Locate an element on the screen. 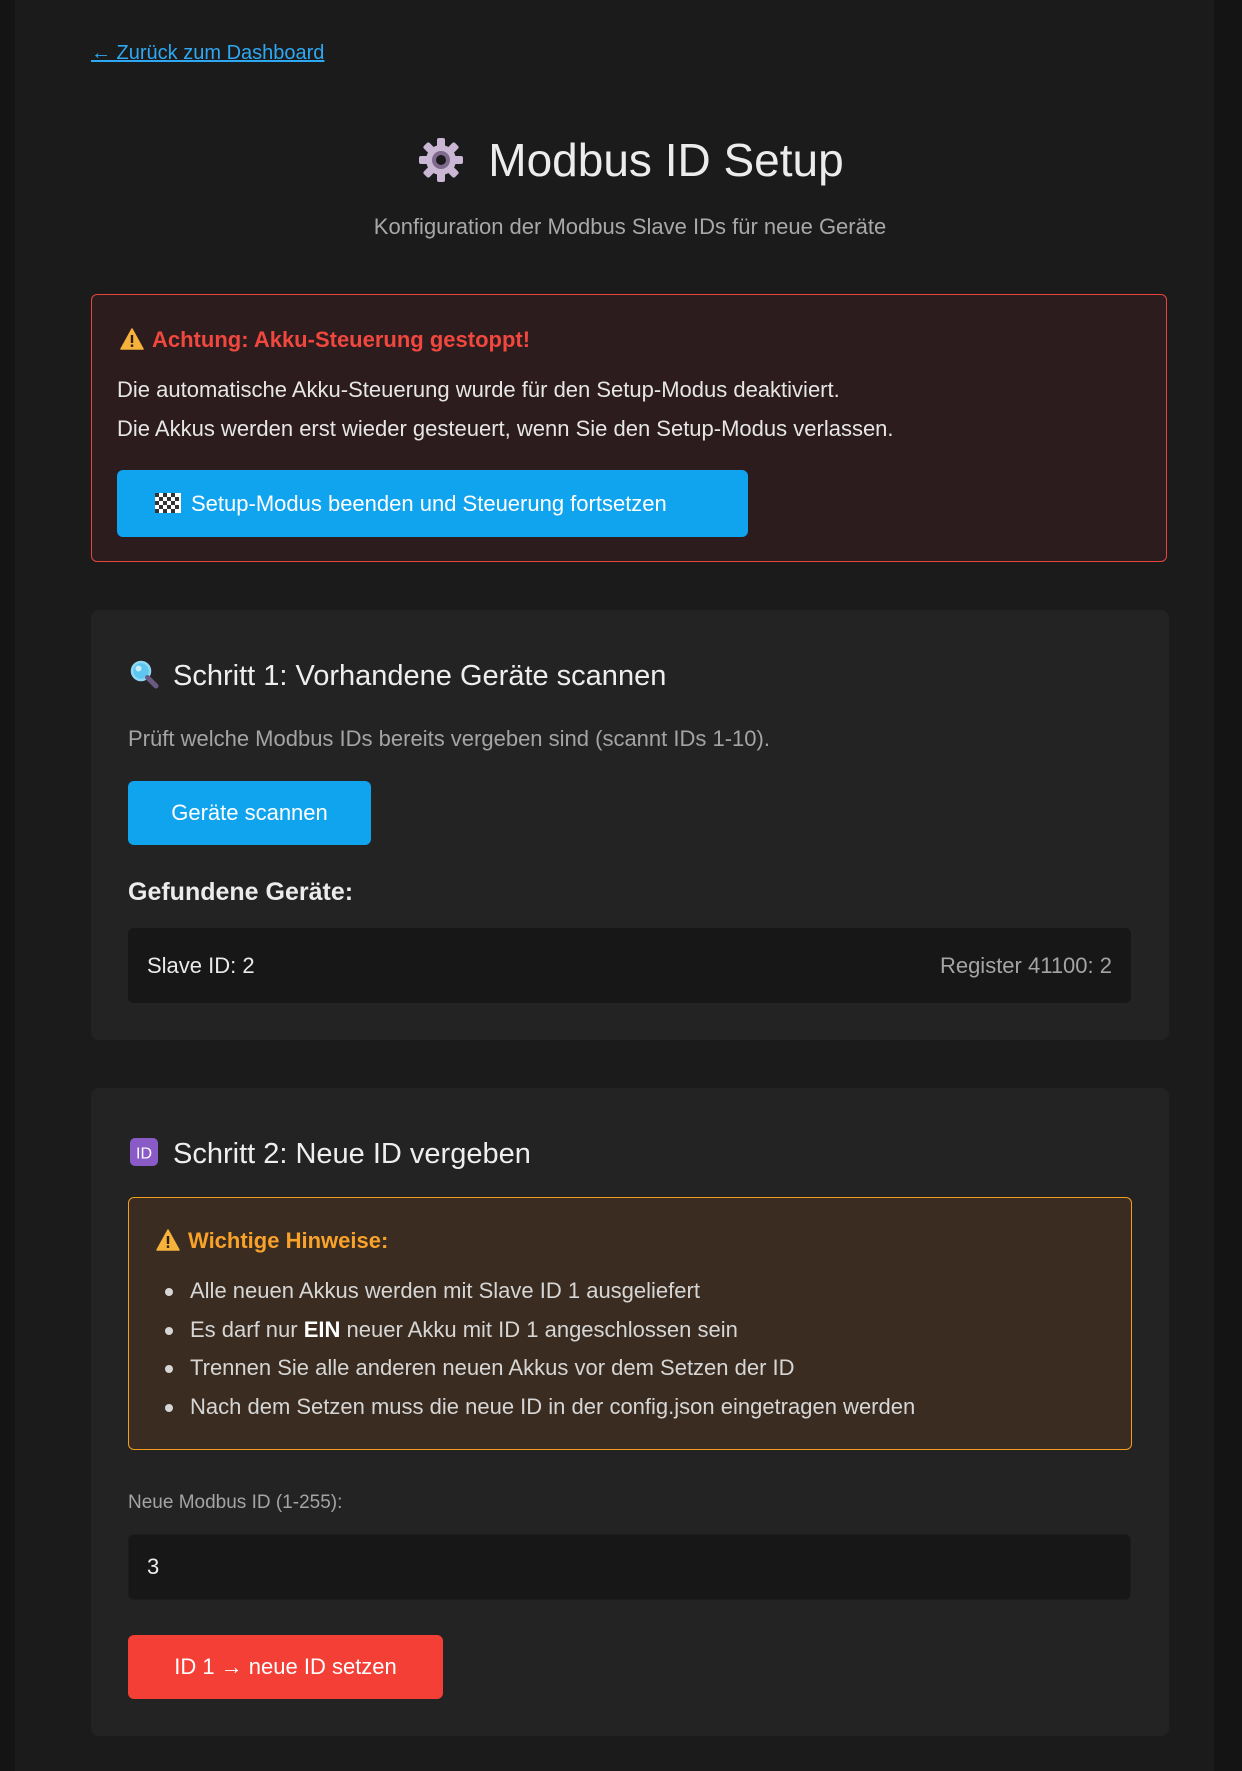  device-slave-id: Slave ID: 2 is located at coordinates (201, 965).